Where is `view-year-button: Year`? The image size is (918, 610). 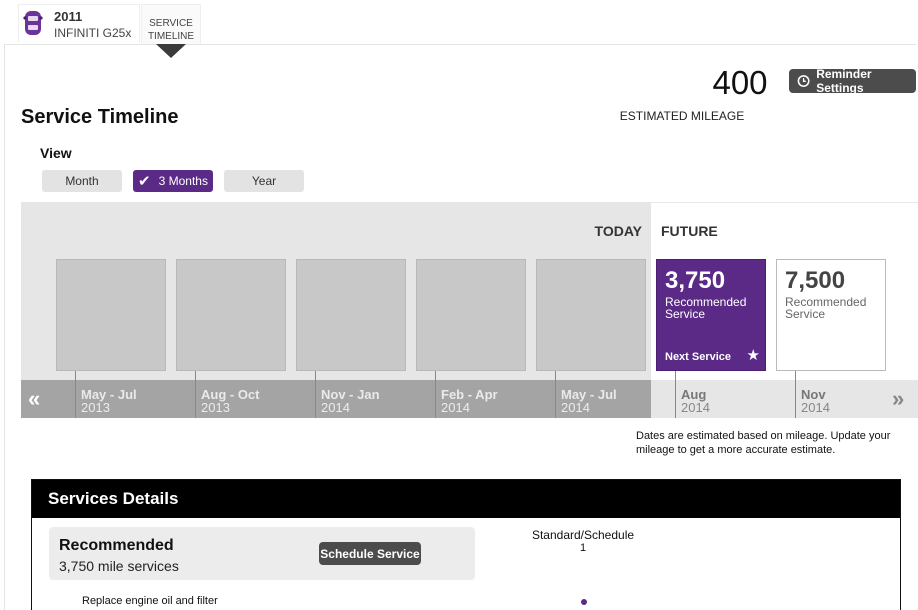 view-year-button: Year is located at coordinates (264, 181).